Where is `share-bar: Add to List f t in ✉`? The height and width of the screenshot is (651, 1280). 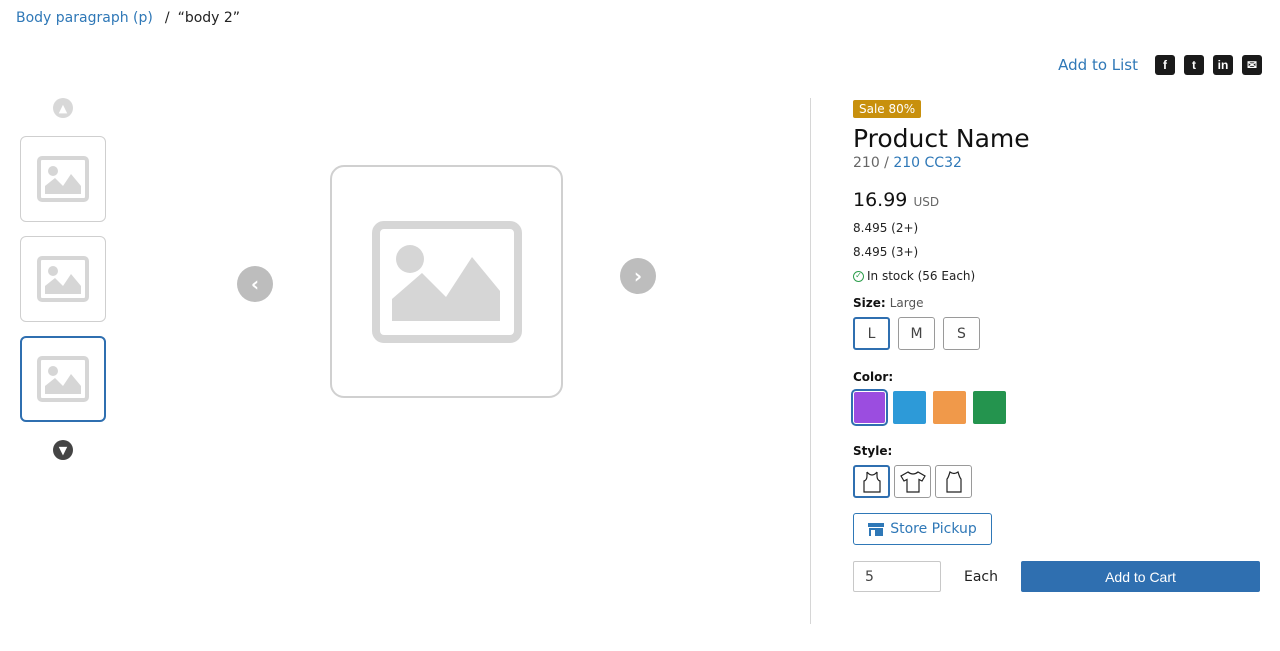 share-bar: Add to List f t in ✉ is located at coordinates (1160, 65).